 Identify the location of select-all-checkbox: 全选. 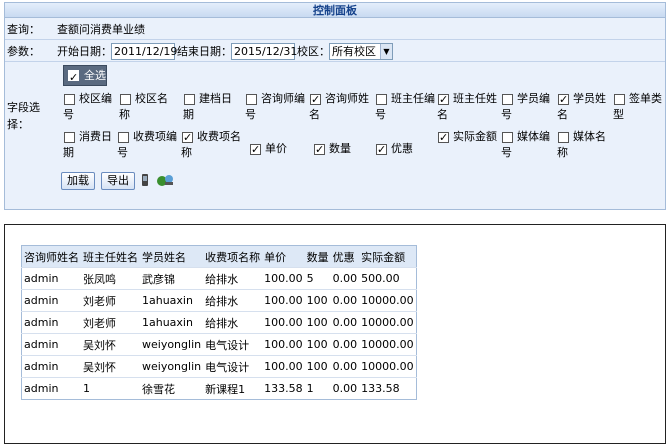
(85, 76).